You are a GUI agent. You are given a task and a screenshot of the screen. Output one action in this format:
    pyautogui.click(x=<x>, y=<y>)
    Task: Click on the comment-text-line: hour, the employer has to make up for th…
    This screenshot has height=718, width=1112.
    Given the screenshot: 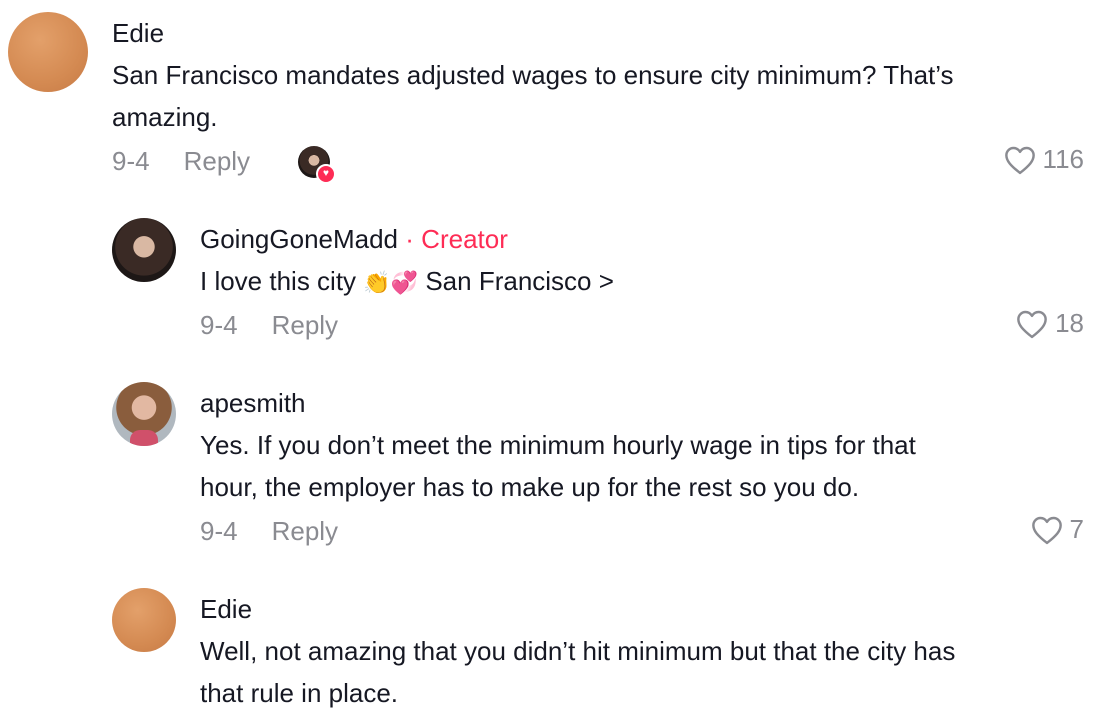 What is the action you would take?
    pyautogui.click(x=530, y=487)
    